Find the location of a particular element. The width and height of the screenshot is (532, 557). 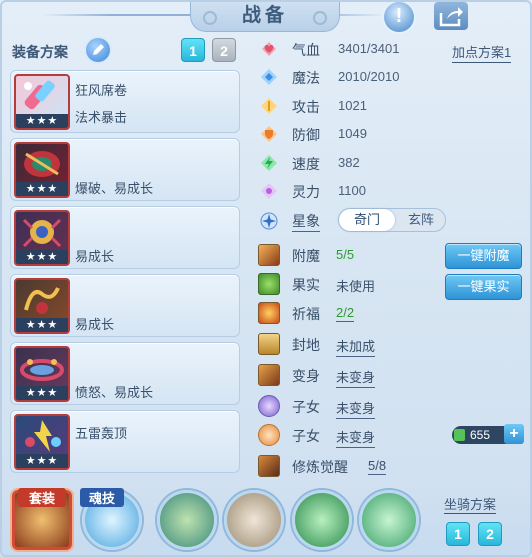

stat-row-defense: 防御 1049 is located at coordinates (352, 134).